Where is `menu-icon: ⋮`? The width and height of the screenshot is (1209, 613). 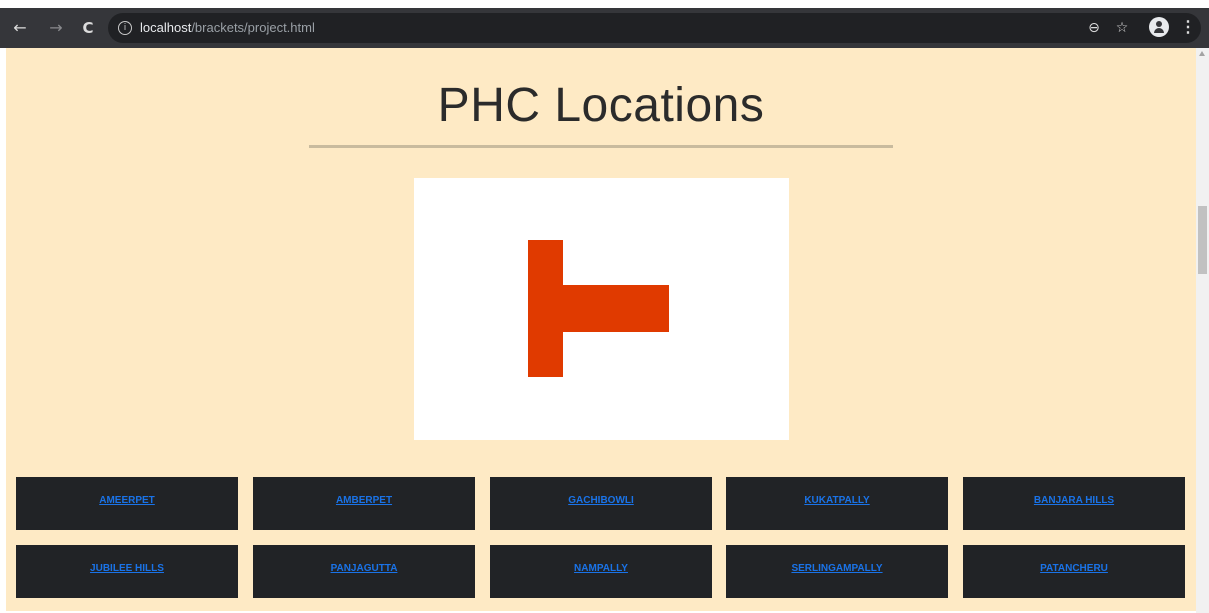 menu-icon: ⋮ is located at coordinates (1188, 28).